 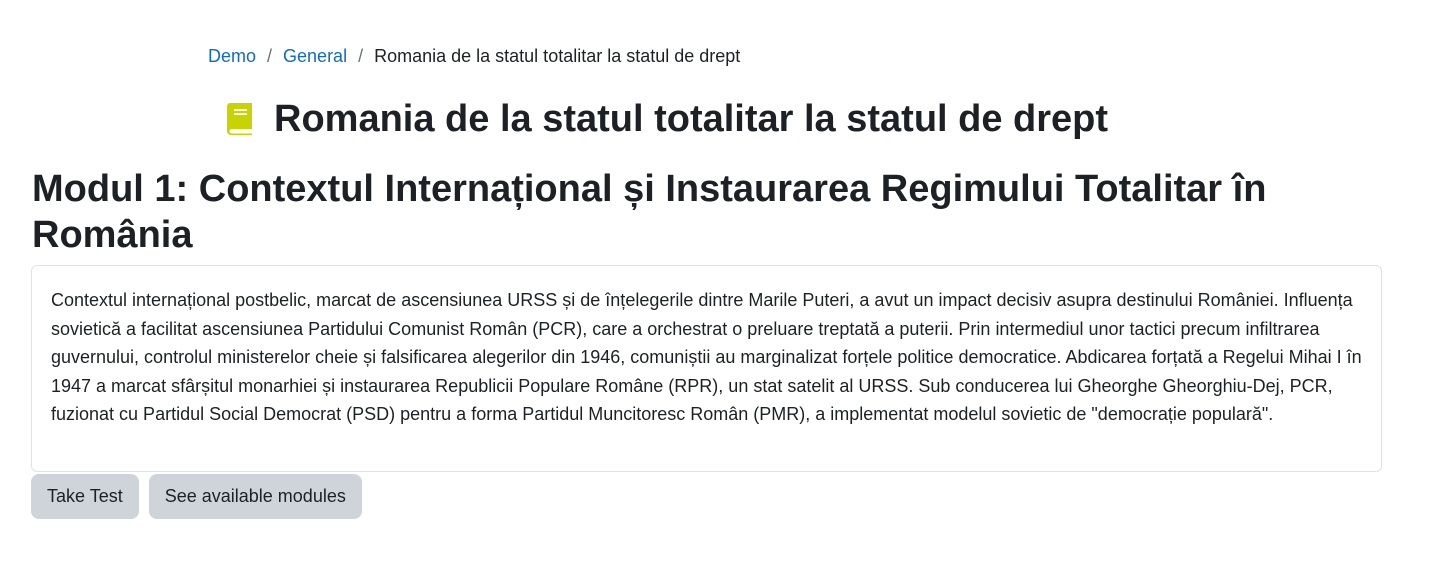 I want to click on take-test-button: Take Test, so click(x=85, y=496).